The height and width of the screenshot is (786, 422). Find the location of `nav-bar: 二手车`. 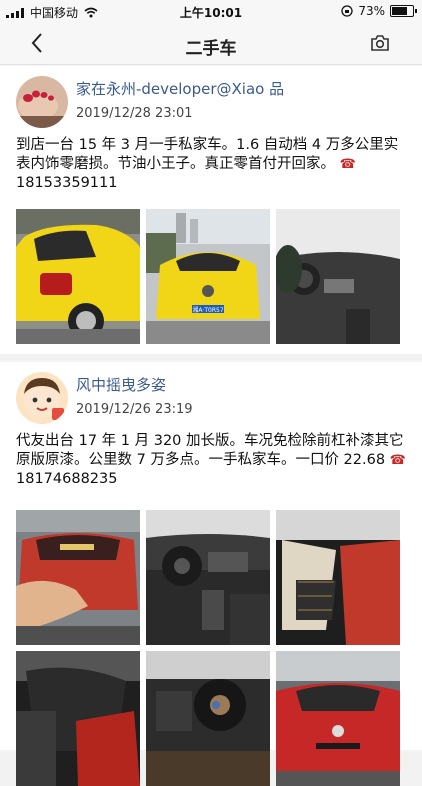

nav-bar: 二手车 is located at coordinates (211, 44).